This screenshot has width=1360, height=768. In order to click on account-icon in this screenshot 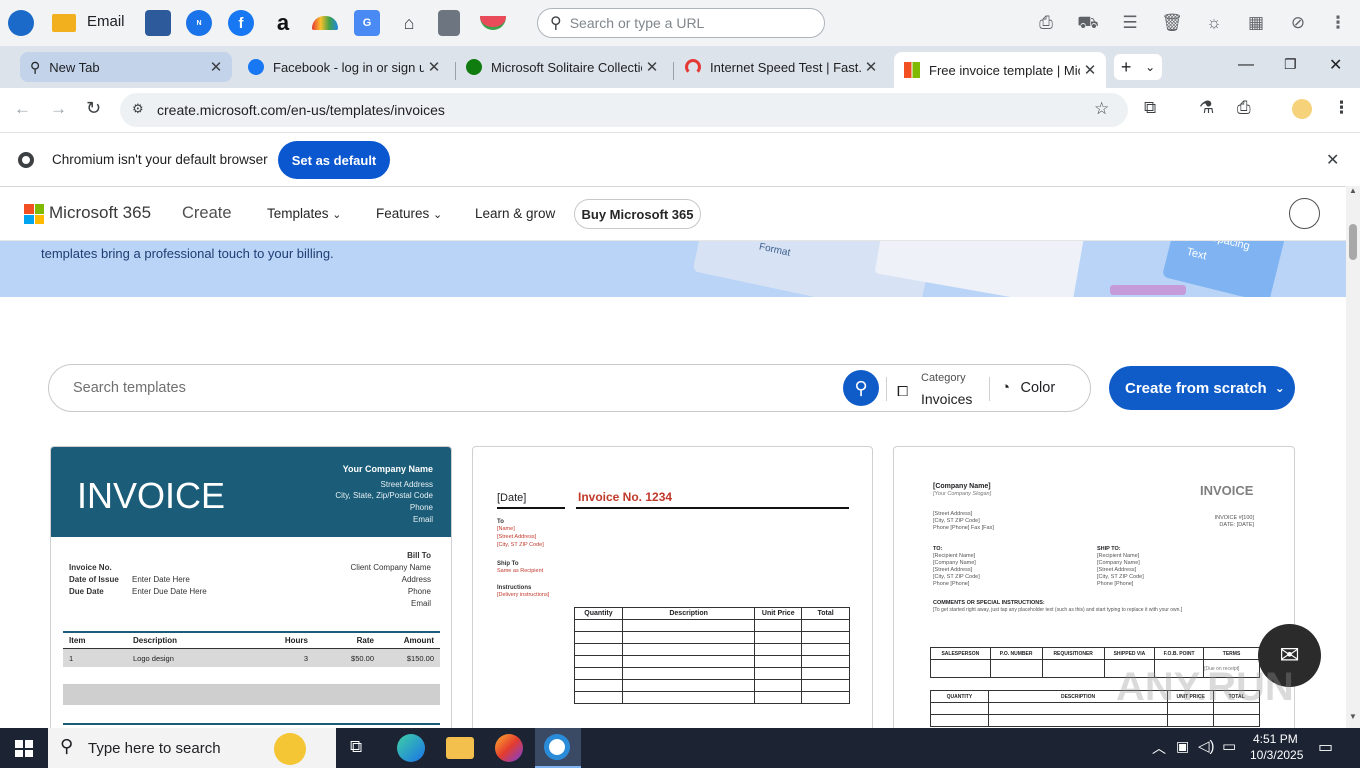, I will do `click(1304, 213)`.